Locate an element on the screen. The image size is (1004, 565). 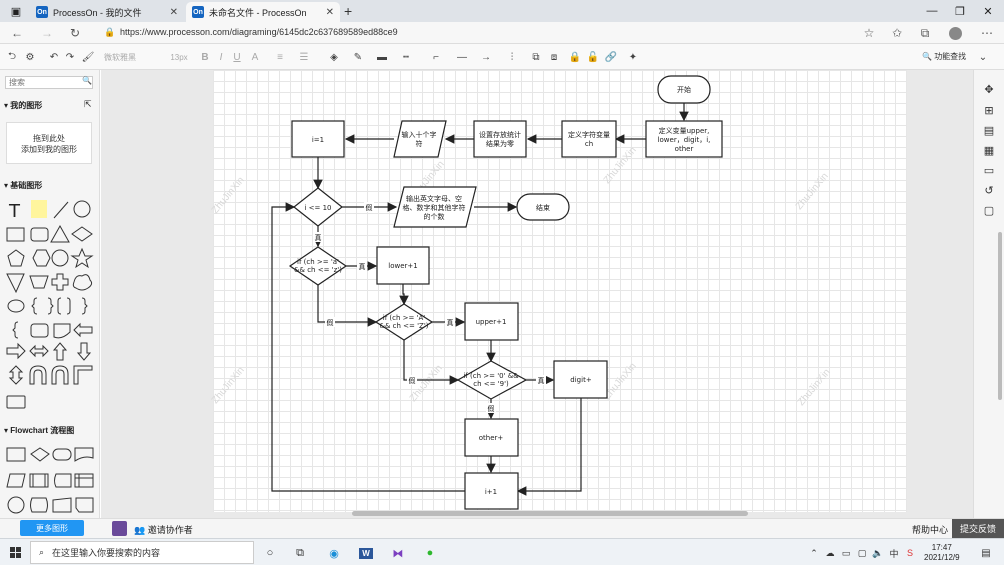
output-line2: 格、数字和其他字符 is located at coordinates (434, 207).